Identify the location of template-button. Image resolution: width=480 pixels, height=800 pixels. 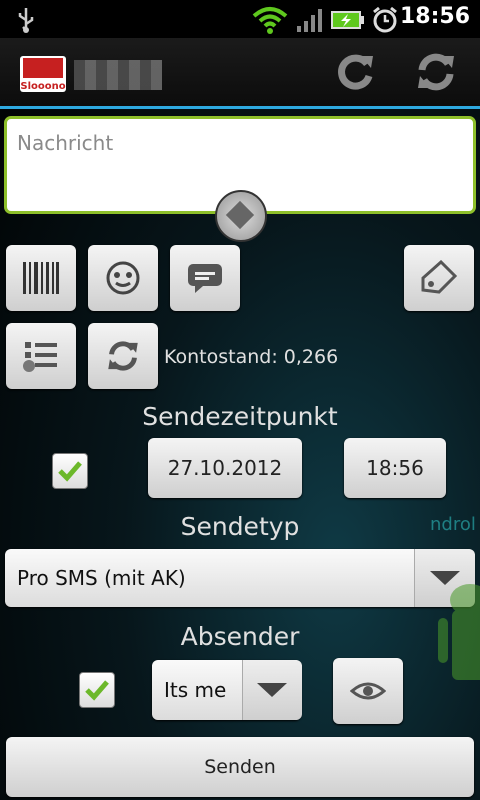
(205, 278).